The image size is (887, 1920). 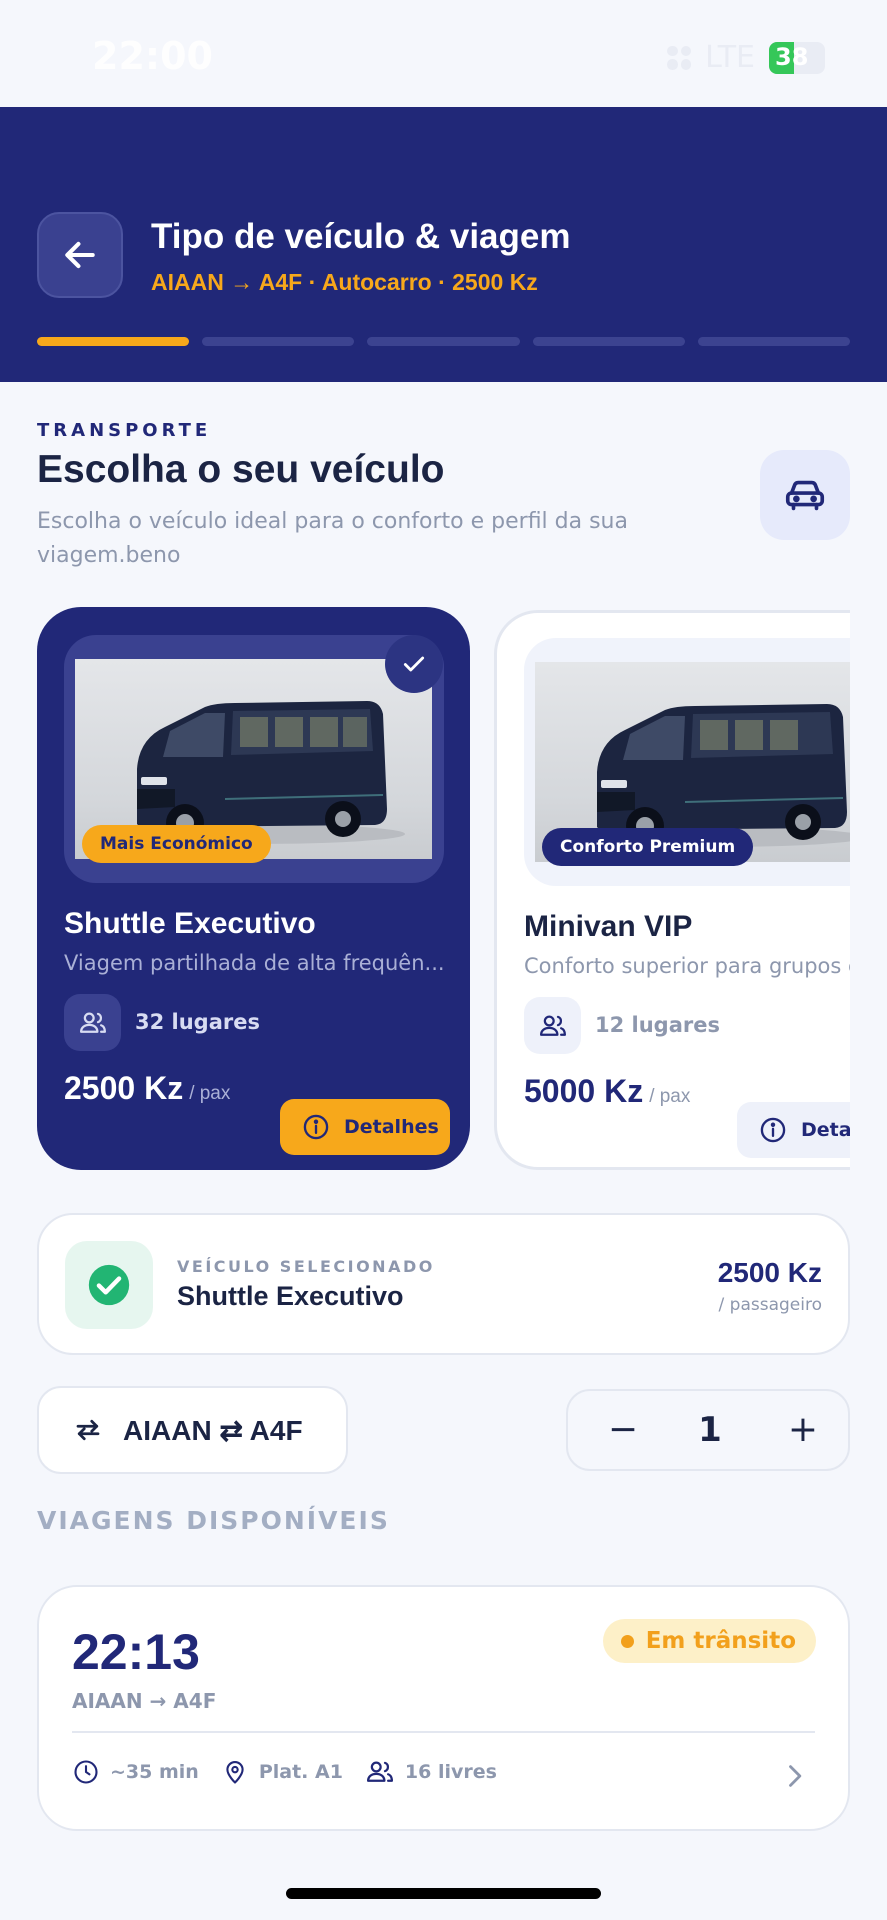 I want to click on trips-section-title: VIAGENS DISPONÍVEIS, so click(x=213, y=1520).